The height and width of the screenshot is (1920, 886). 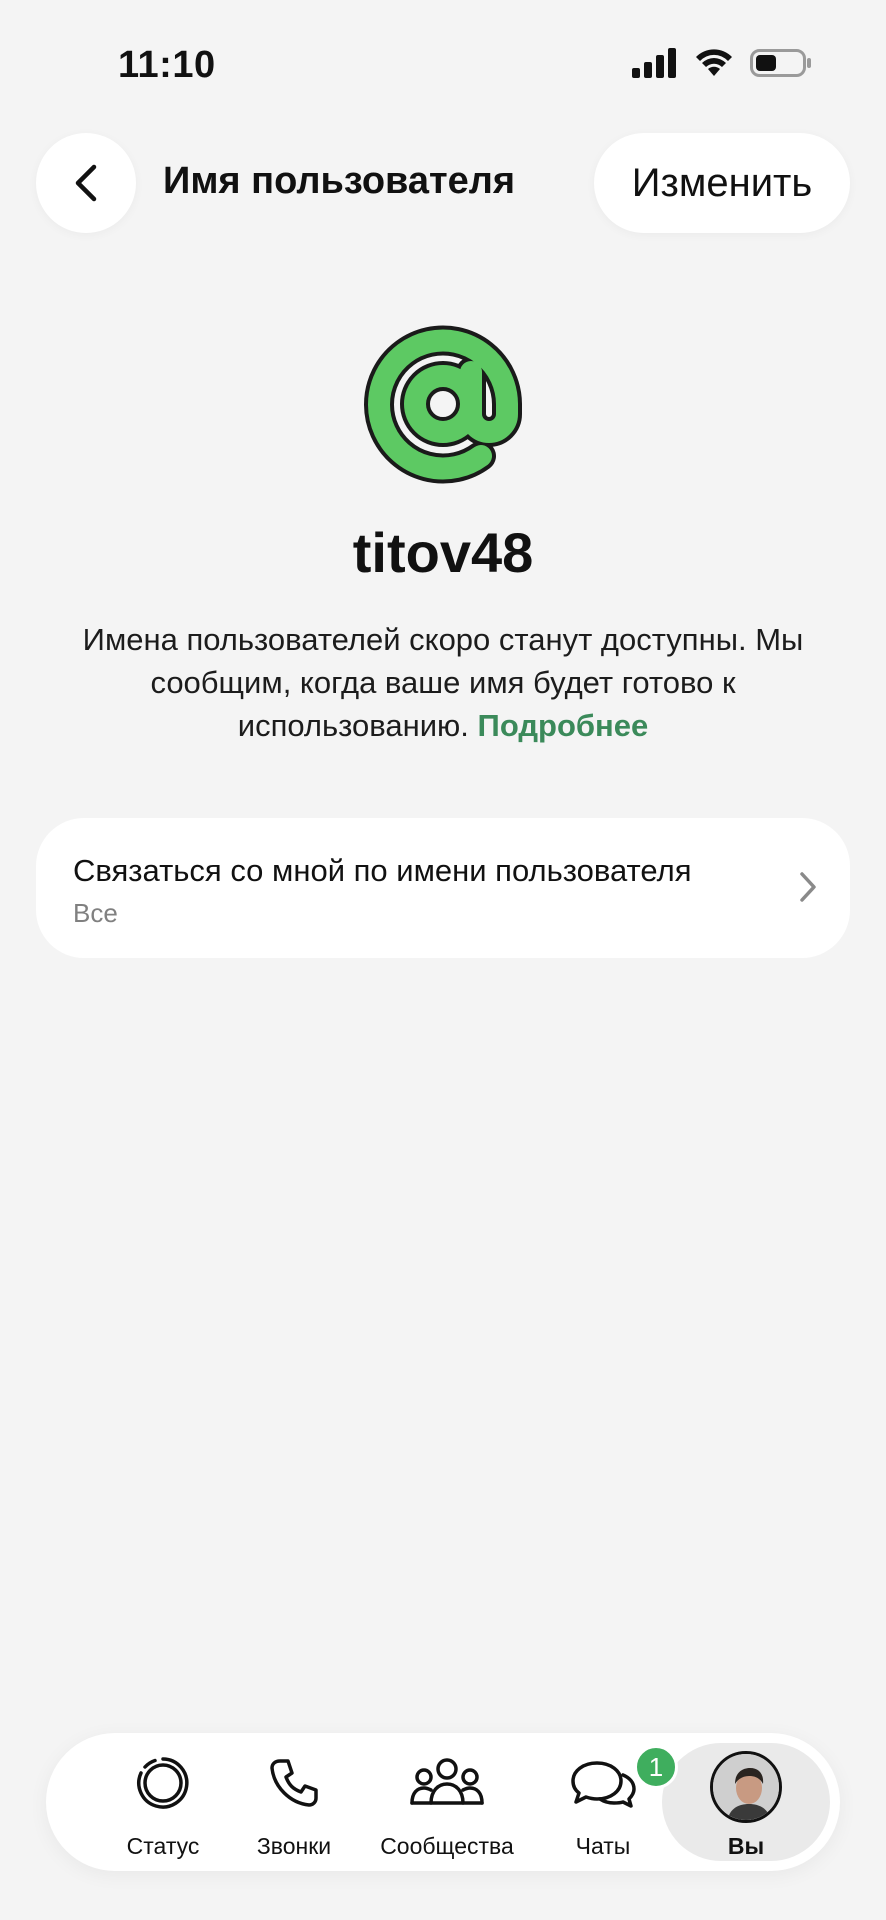 I want to click on username-text: titov48, so click(x=443, y=552).